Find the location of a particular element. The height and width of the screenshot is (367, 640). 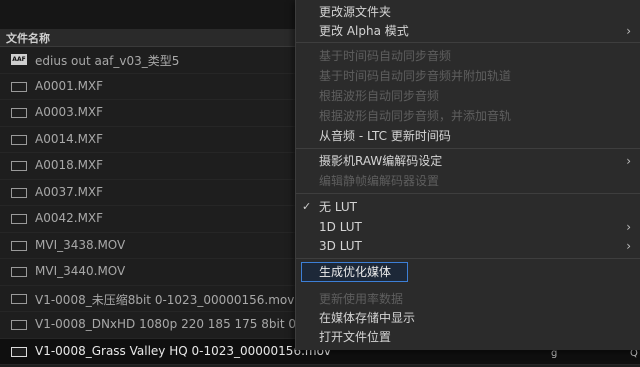

menu-item-3d-lut: 3D LUT › is located at coordinates (468, 246).